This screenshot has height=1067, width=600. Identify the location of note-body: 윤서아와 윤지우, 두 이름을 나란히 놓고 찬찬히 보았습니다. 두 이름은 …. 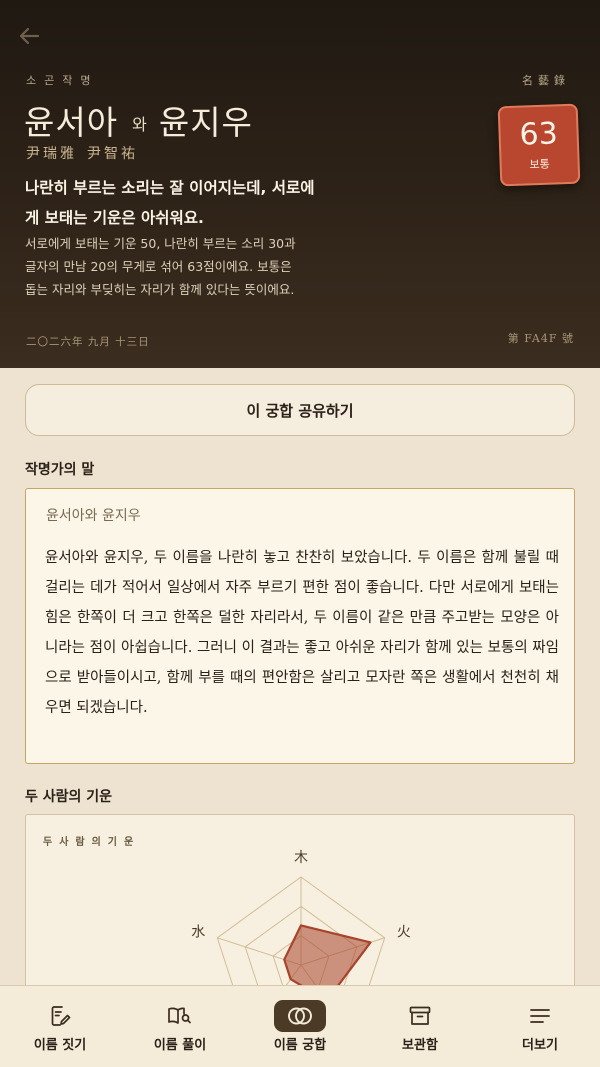
(302, 633).